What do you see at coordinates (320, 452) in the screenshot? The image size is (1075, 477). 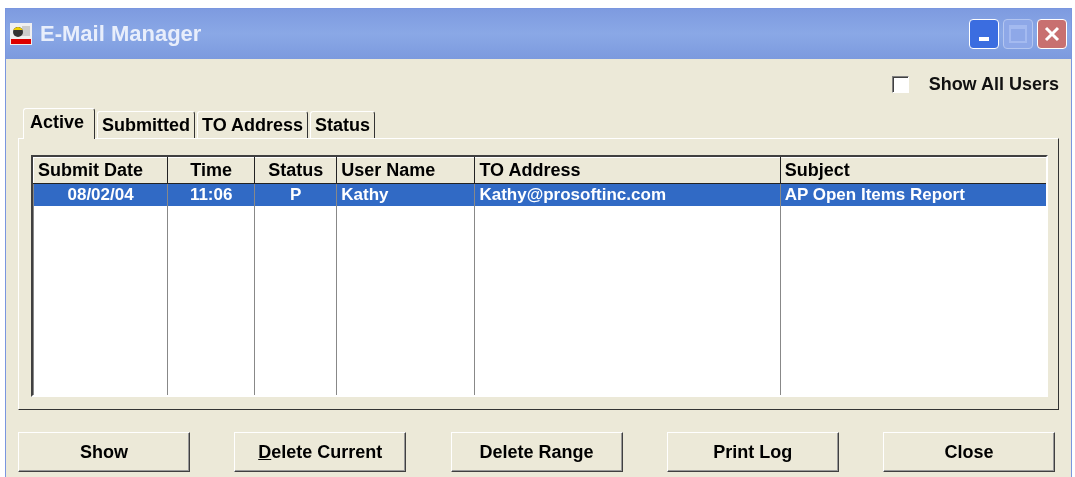 I see `action-button: Delete Current` at bounding box center [320, 452].